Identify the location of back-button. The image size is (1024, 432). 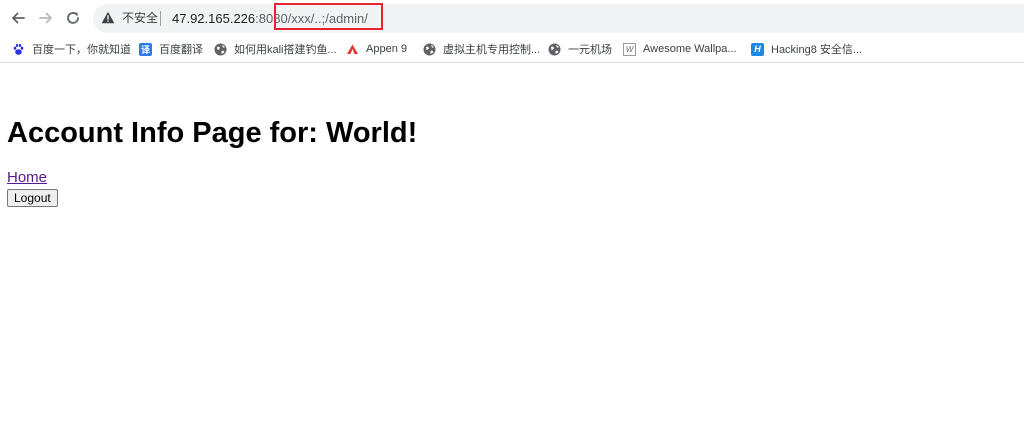
(18, 18).